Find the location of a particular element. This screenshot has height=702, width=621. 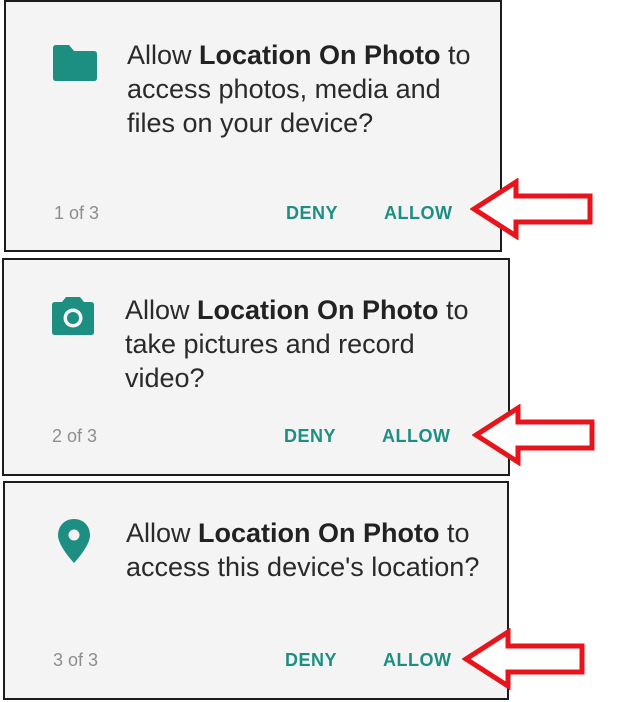

permission-counter: 3 of 3 is located at coordinates (76, 660).